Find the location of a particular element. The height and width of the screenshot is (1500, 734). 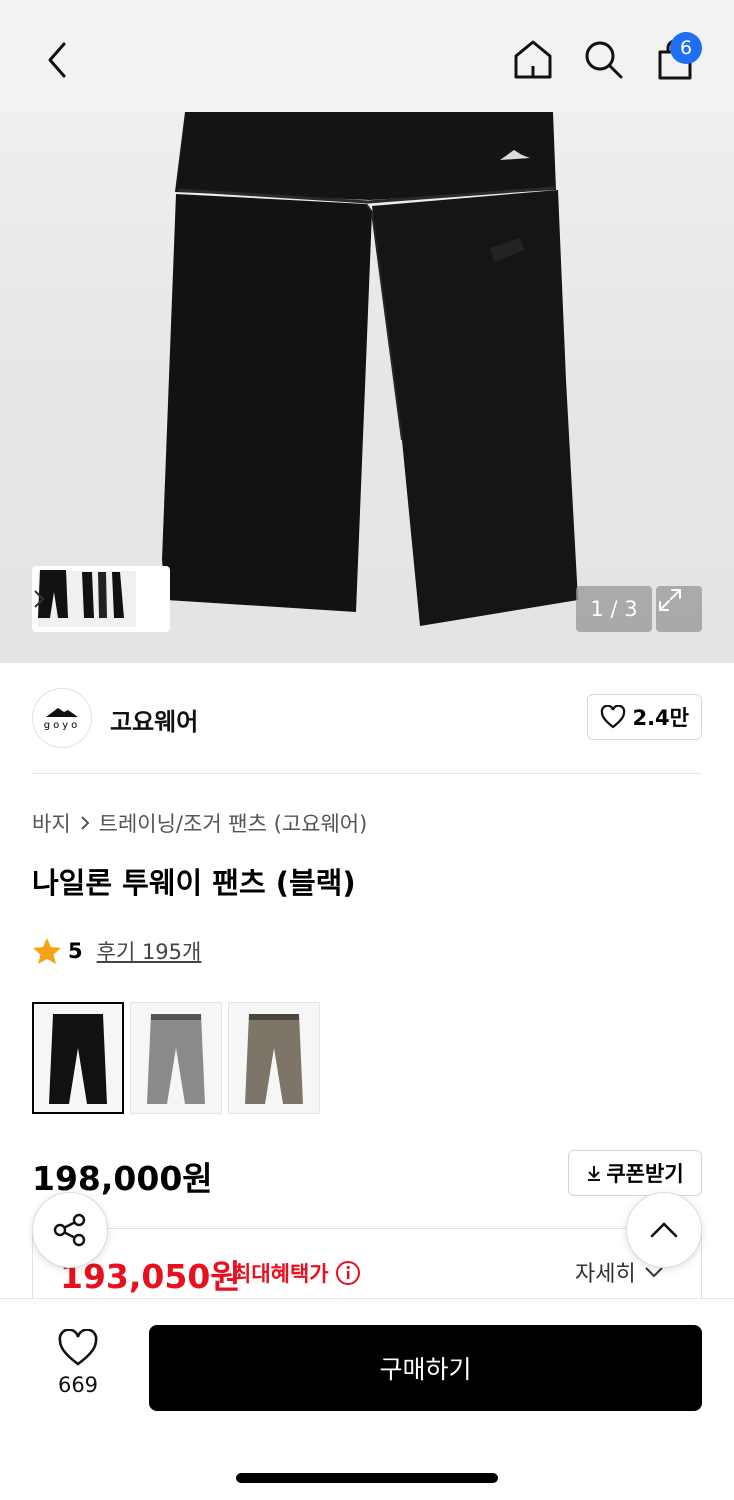

product-title: 나일론 투웨이 팬츠 (블랙) is located at coordinates (194, 883).